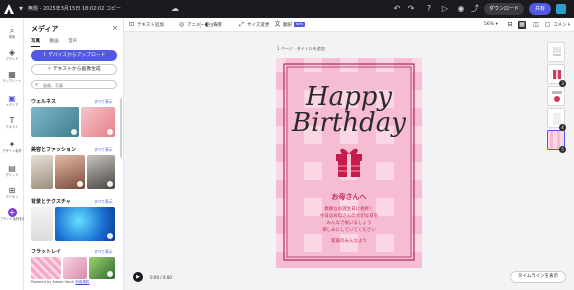  Describe the element at coordinates (349, 97) in the screenshot. I see `card-title-happy: Happy` at that location.